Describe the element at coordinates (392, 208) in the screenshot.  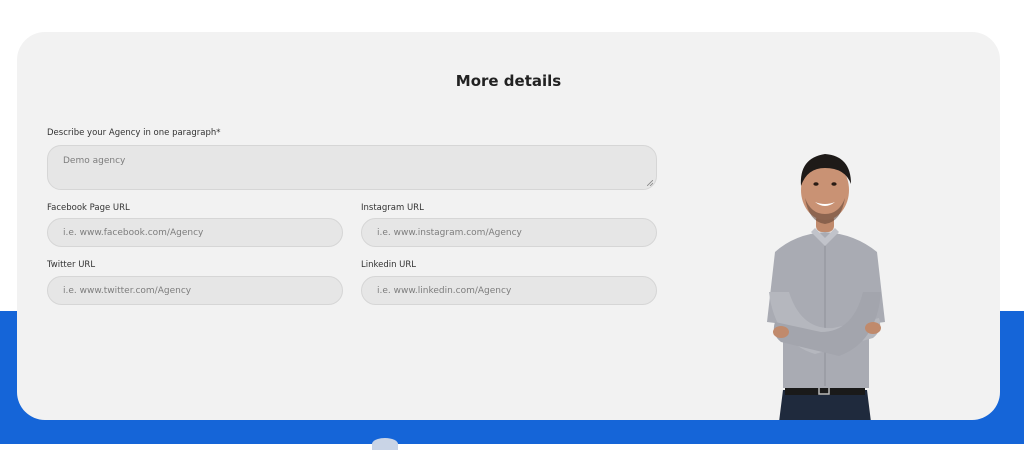
I see `instagram-label: Instagram URL` at that location.